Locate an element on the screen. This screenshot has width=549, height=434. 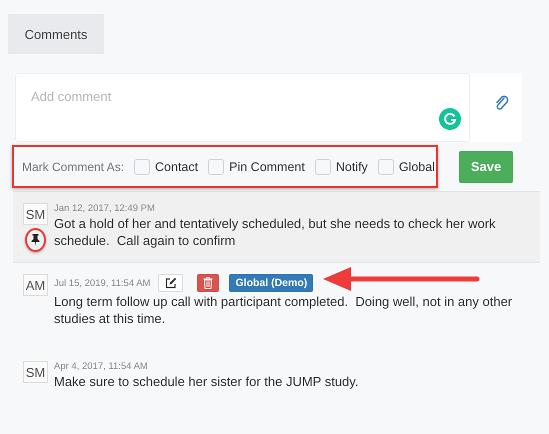
edit-icon is located at coordinates (170, 283).